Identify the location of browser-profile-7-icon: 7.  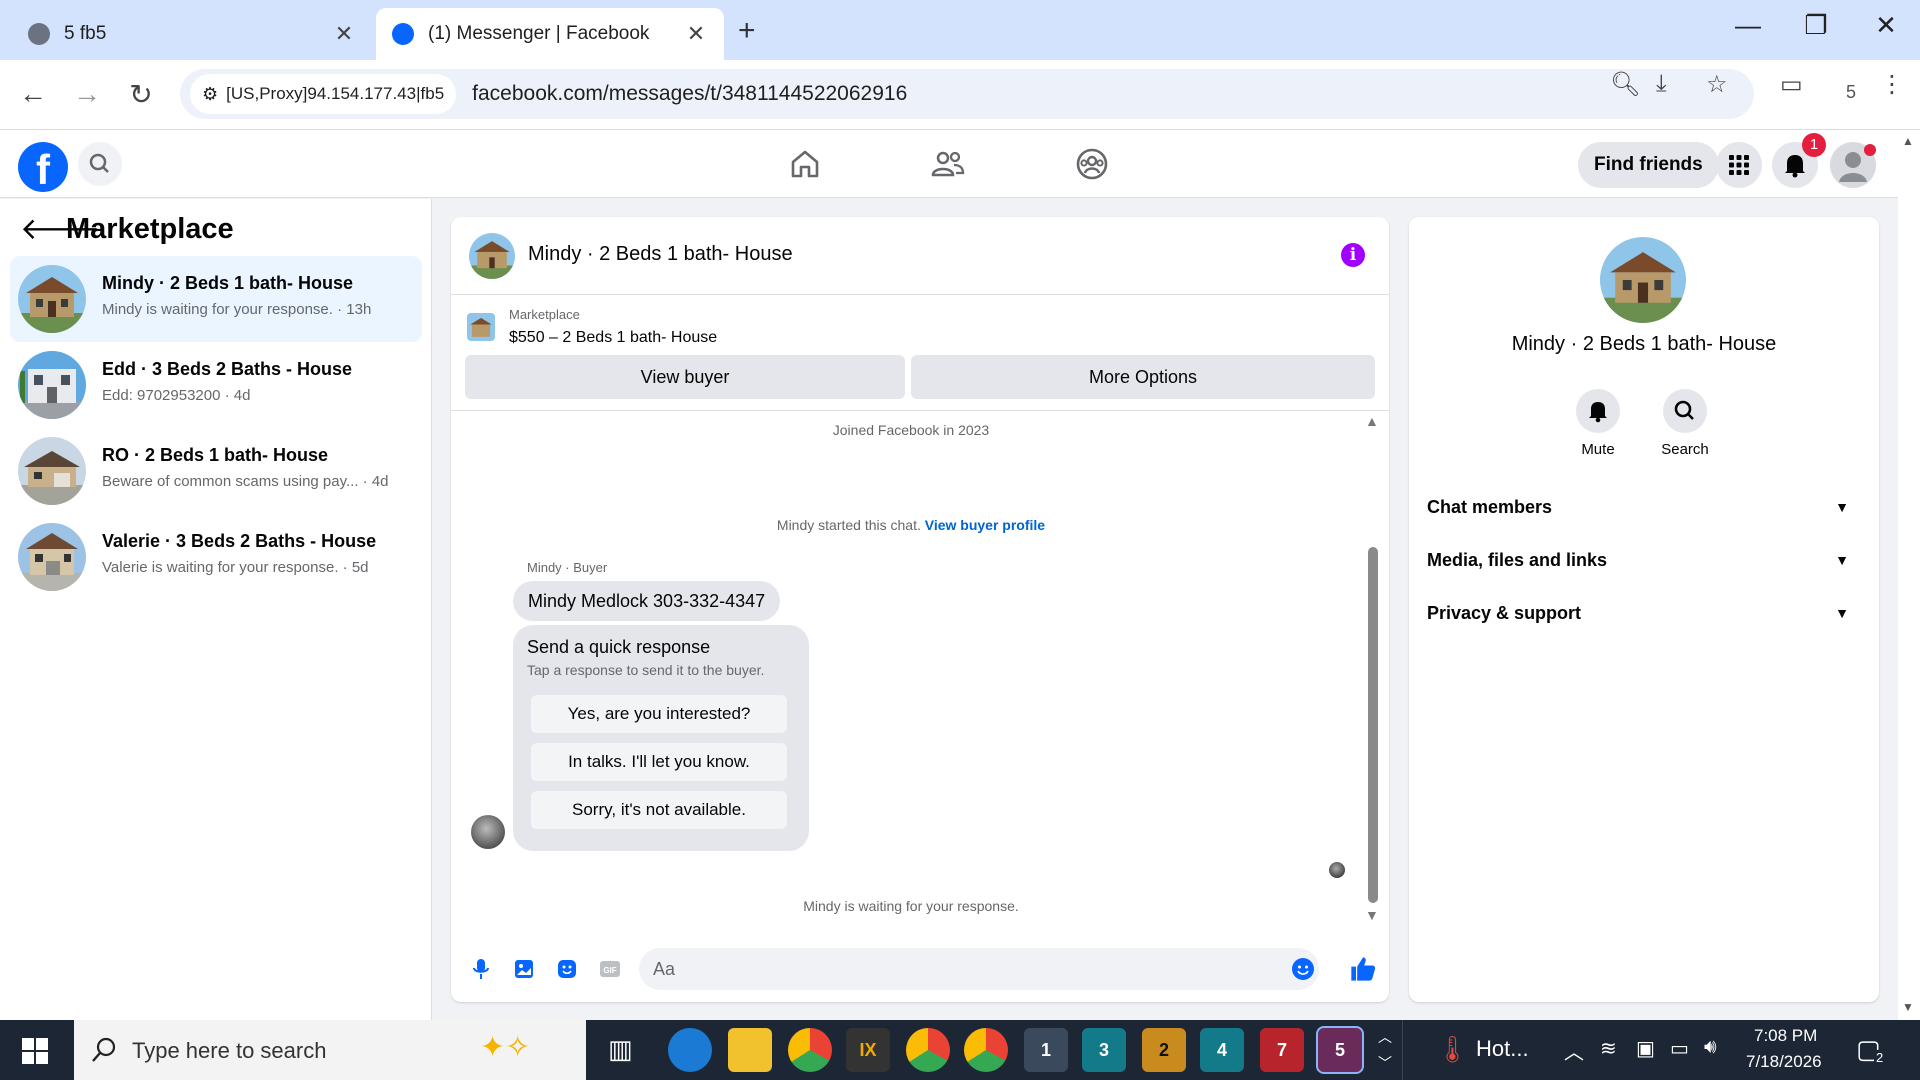
(1282, 1050).